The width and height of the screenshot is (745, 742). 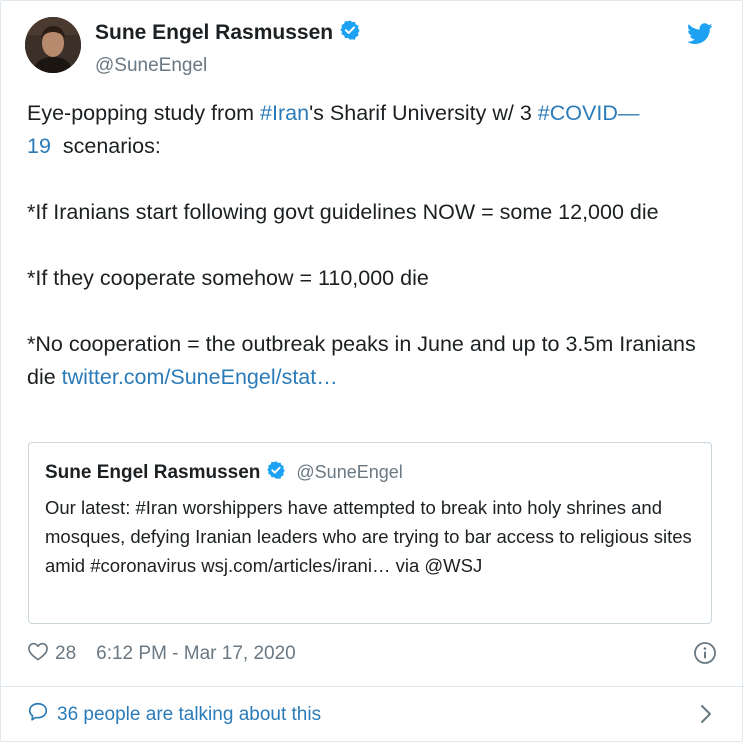 What do you see at coordinates (65, 654) in the screenshot?
I see `like-count: 28` at bounding box center [65, 654].